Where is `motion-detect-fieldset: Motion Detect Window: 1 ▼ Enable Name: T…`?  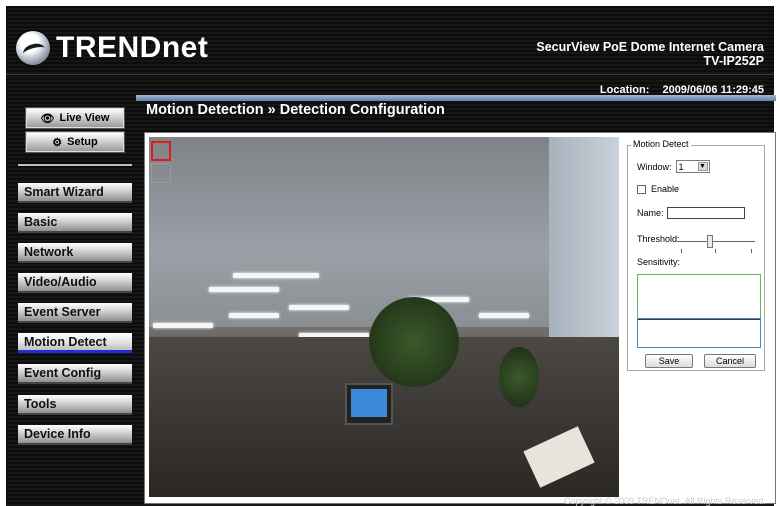 motion-detect-fieldset: Motion Detect Window: 1 ▼ Enable Name: T… is located at coordinates (696, 255).